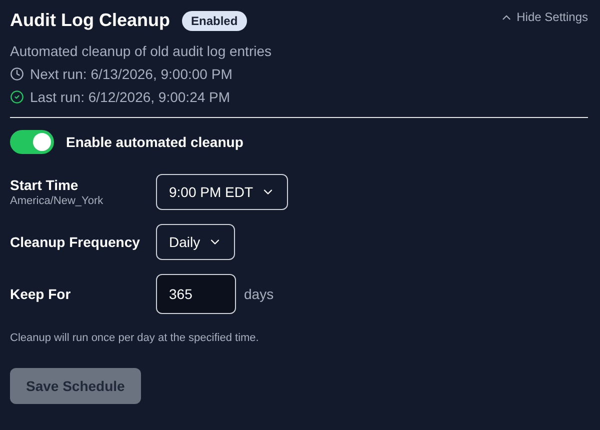  I want to click on field-label: Cleanup Frequency, so click(75, 242).